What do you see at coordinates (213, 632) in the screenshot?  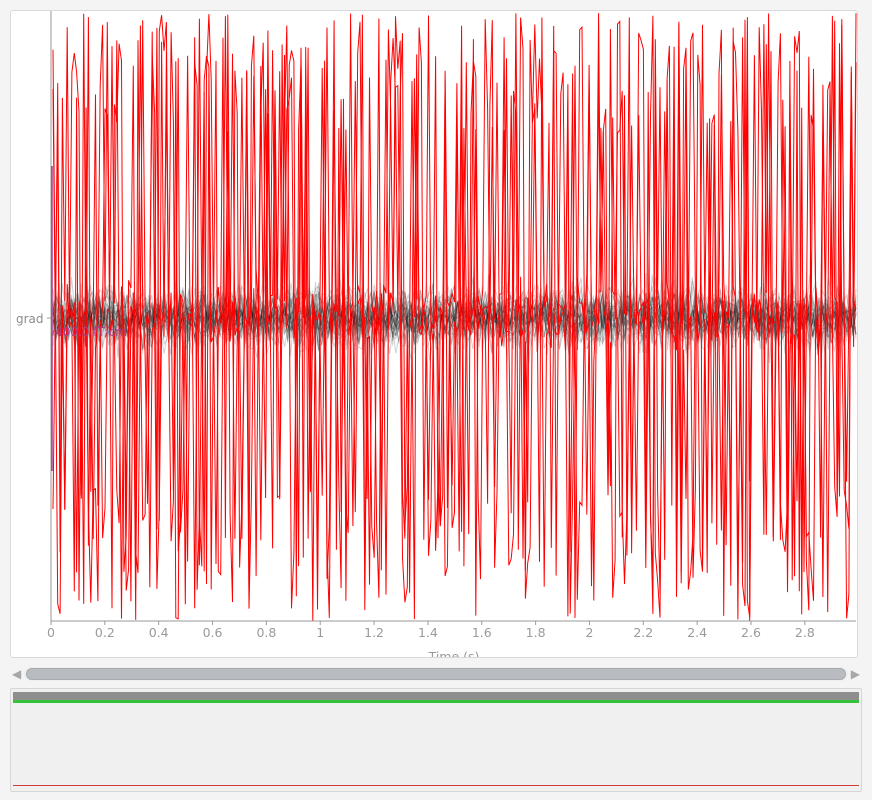 I see `x-tick-label-3: 0.6` at bounding box center [213, 632].